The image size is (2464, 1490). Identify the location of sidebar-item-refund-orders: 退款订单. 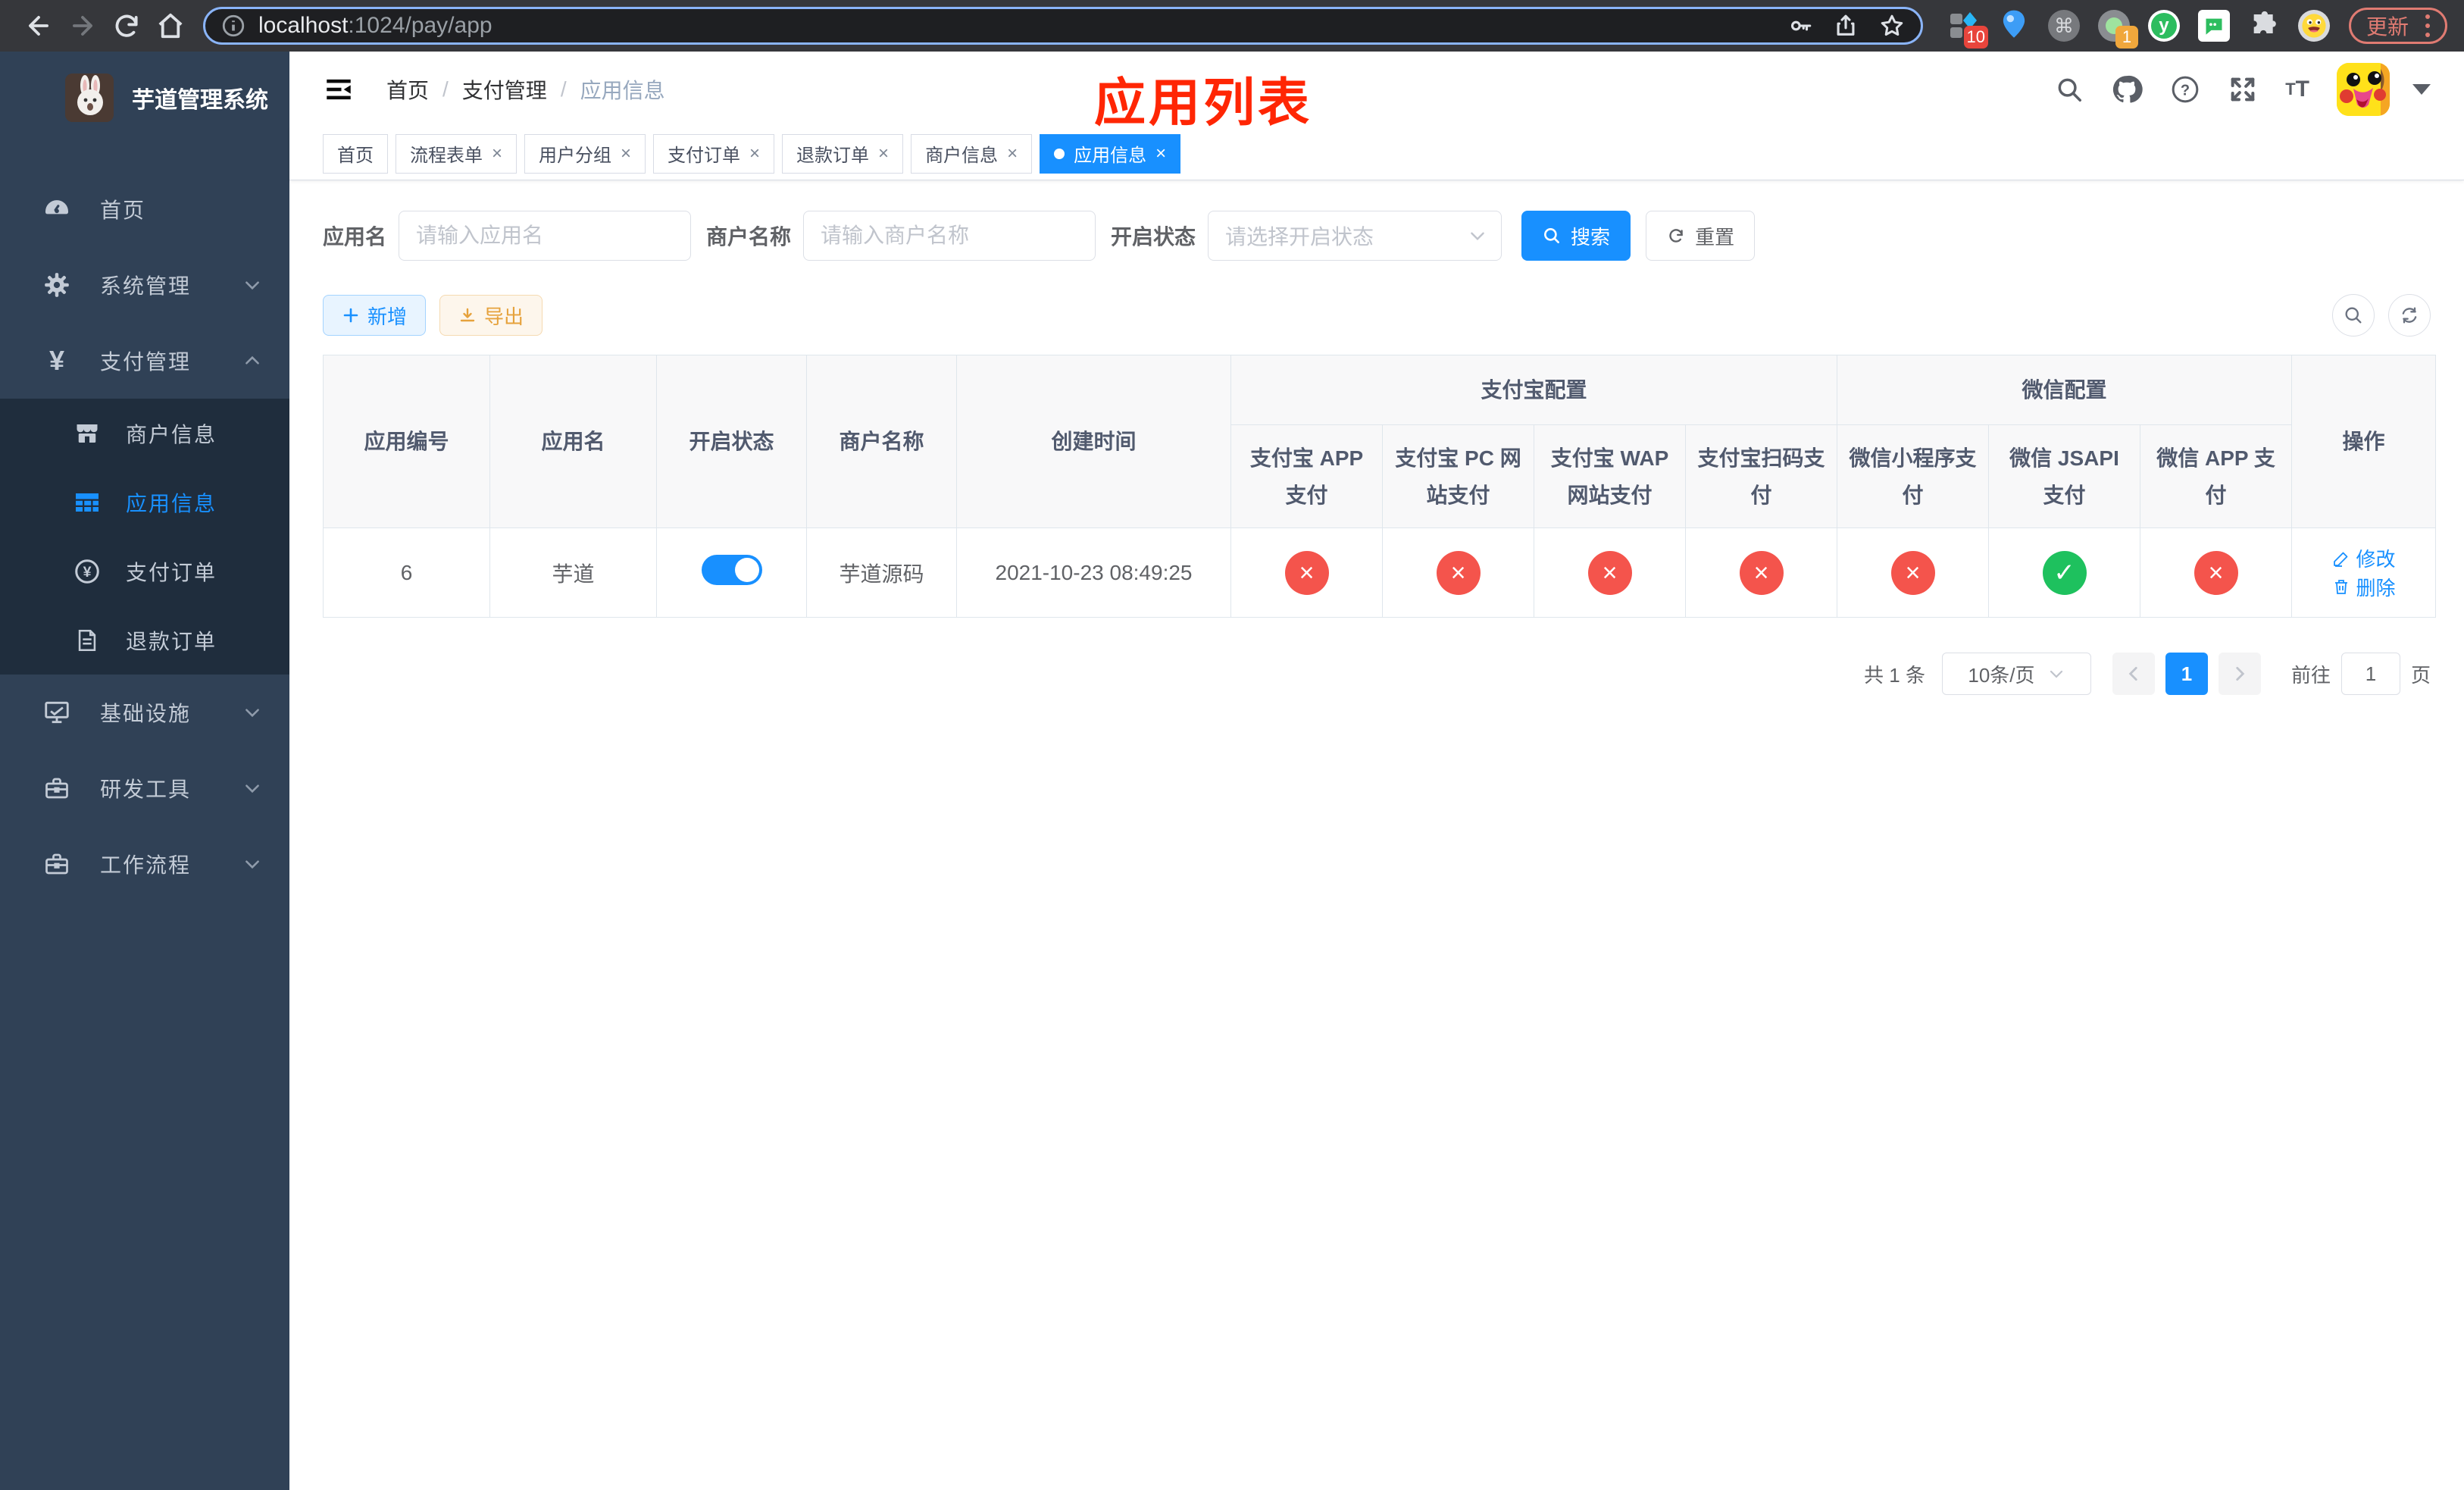
(144, 640).